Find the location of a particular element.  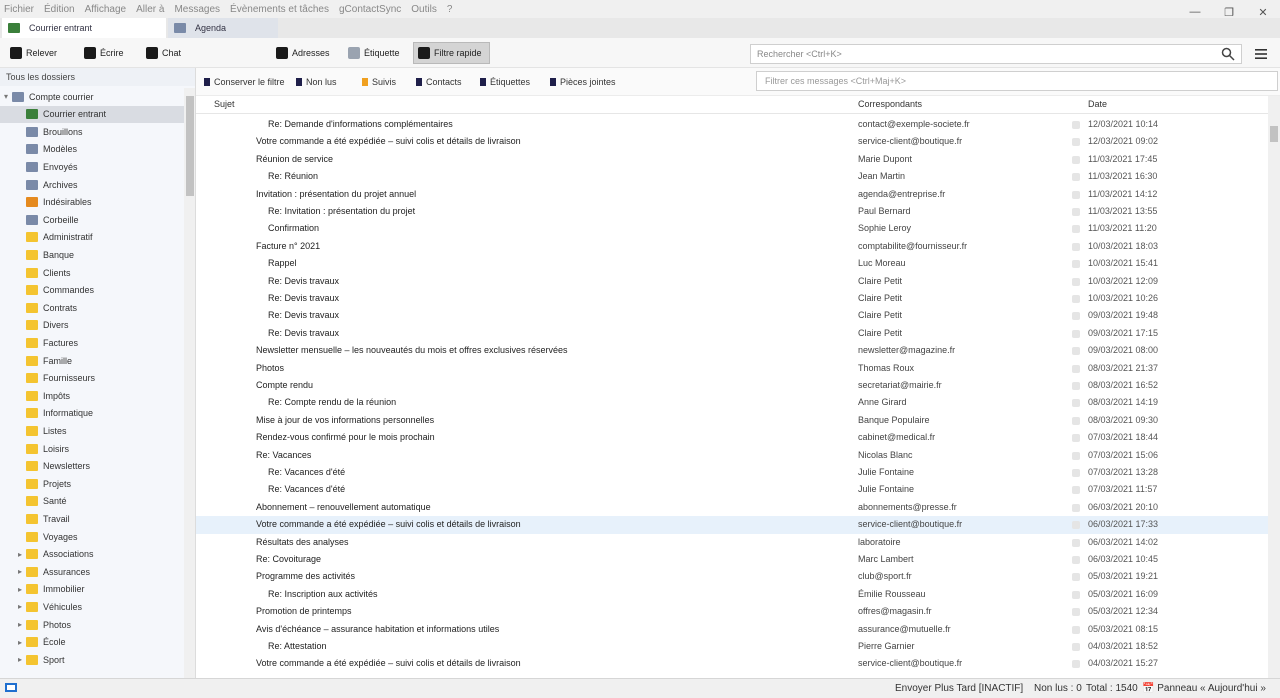

folder-item: Projets is located at coordinates (92, 483).